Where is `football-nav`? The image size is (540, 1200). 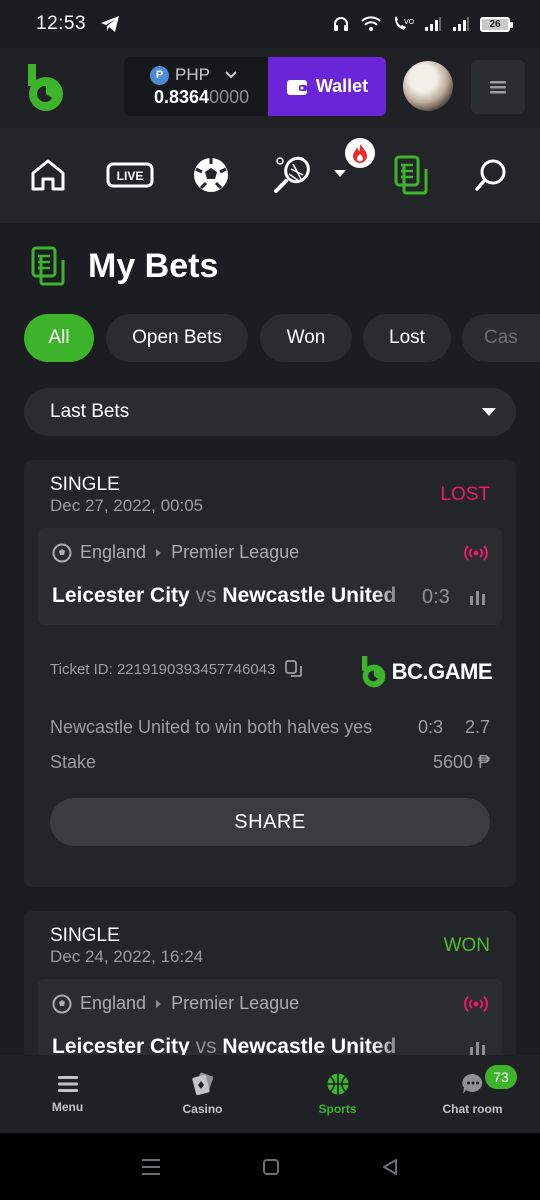 football-nav is located at coordinates (211, 175).